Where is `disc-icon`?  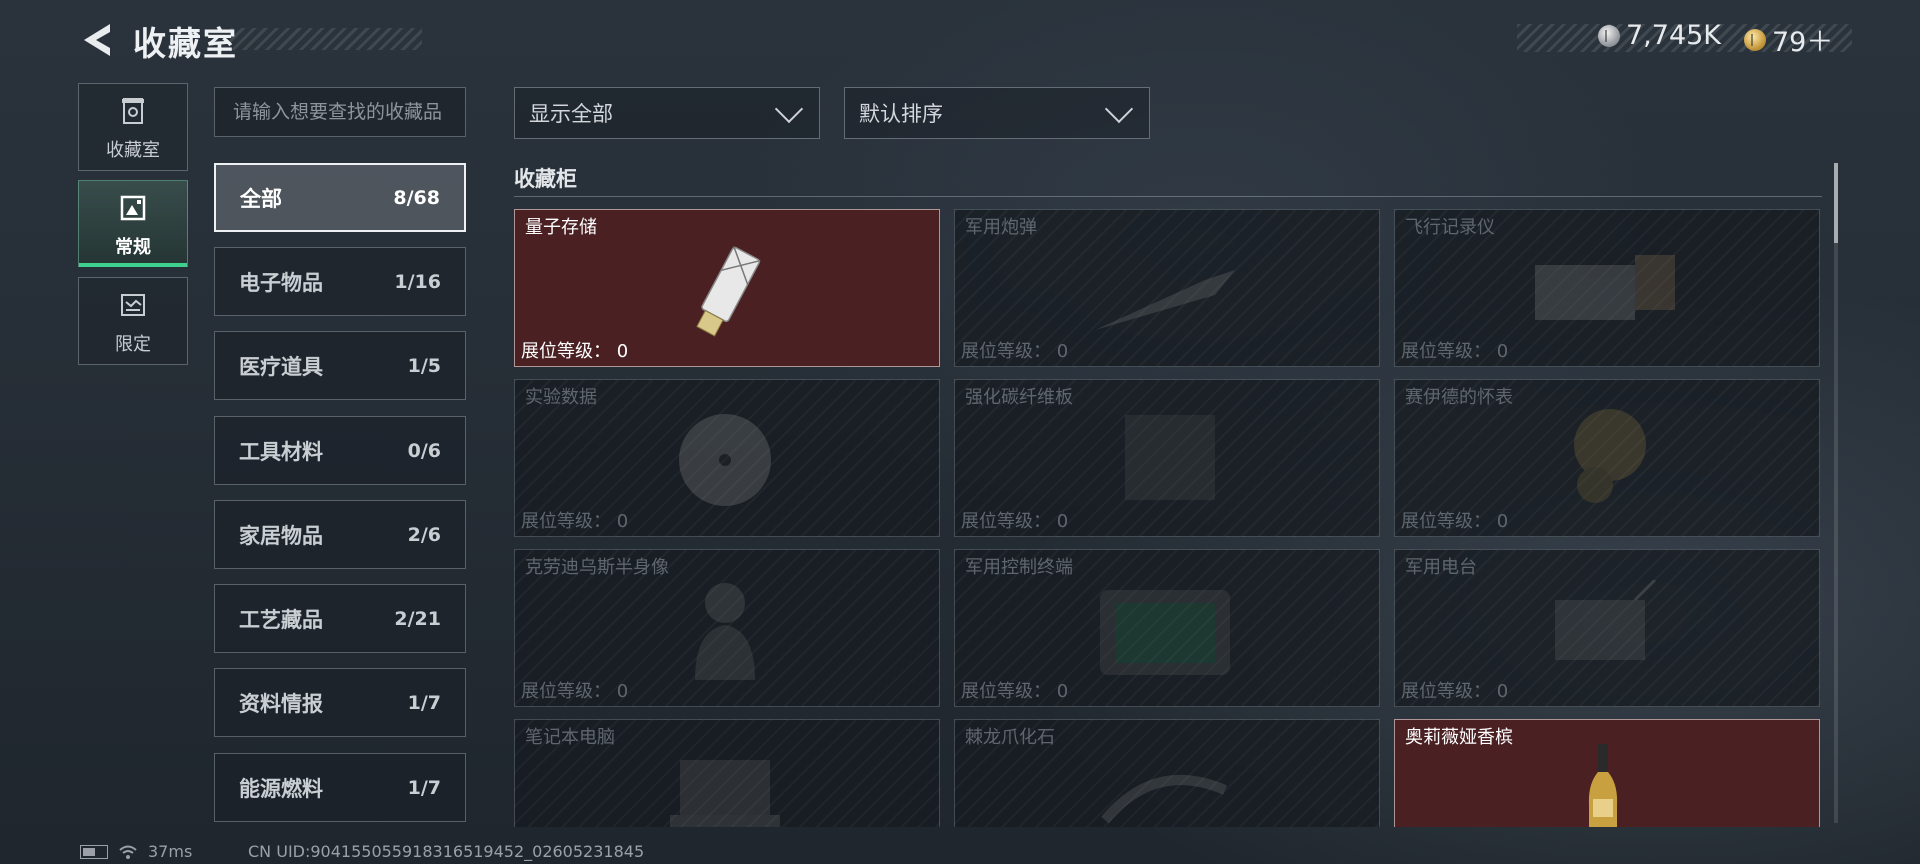 disc-icon is located at coordinates (725, 460).